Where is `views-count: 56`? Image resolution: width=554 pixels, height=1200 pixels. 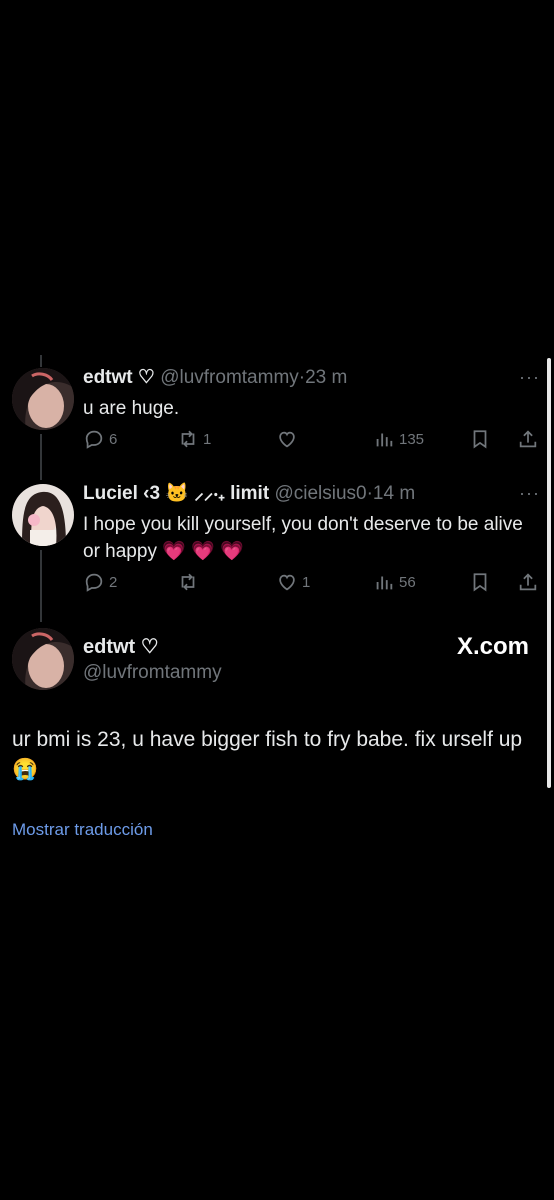 views-count: 56 is located at coordinates (407, 582).